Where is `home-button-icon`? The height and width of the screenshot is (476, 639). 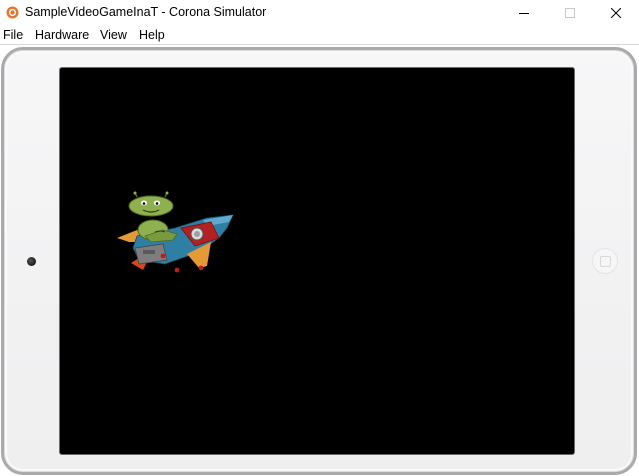 home-button-icon is located at coordinates (605, 261).